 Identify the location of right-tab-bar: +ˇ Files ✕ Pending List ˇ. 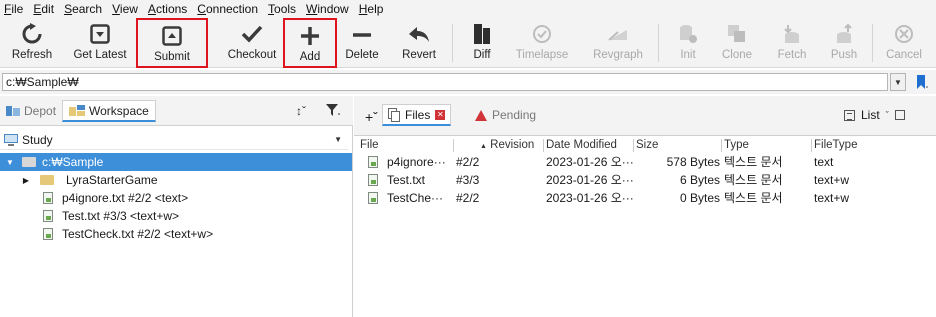
(645, 116).